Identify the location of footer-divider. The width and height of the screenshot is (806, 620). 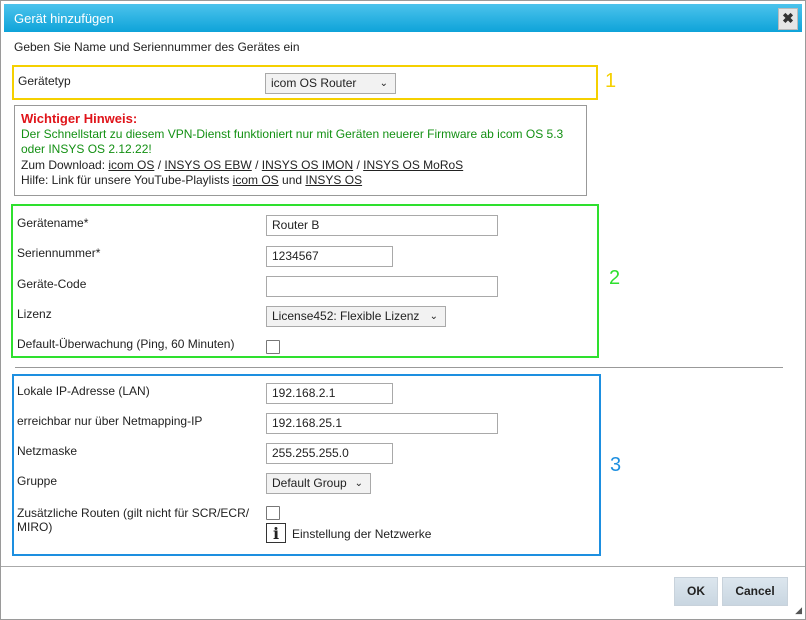
(403, 566).